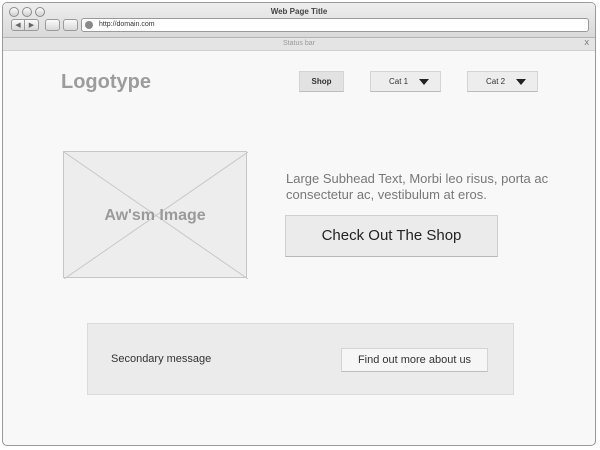 This screenshot has width=600, height=450. I want to click on status-bar-text: Status bar, so click(299, 43).